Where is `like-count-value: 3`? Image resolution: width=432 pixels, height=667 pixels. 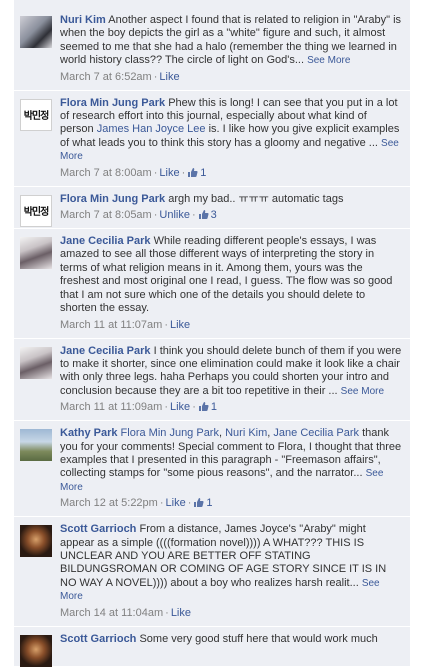 like-count-value: 3 is located at coordinates (213, 215).